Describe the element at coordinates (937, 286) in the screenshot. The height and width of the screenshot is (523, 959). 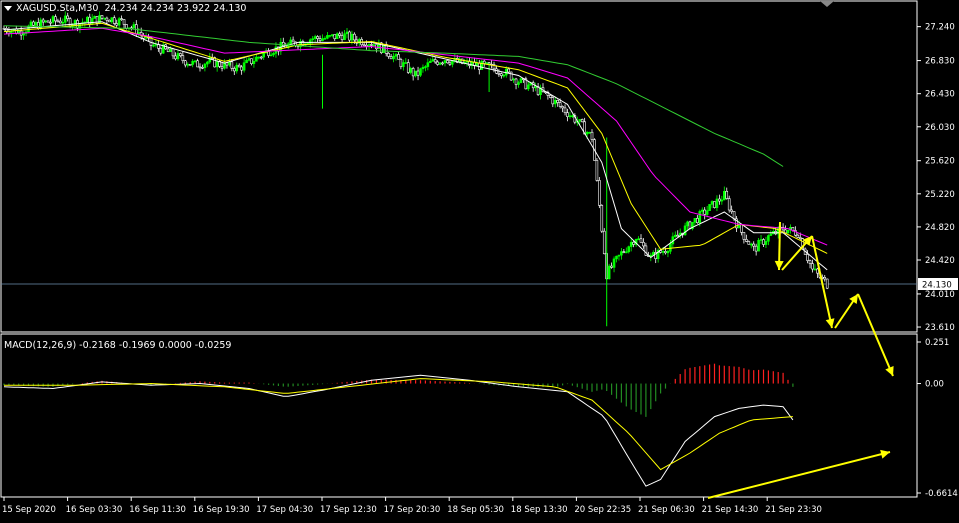
I see `current-price-label: 24.130` at that location.